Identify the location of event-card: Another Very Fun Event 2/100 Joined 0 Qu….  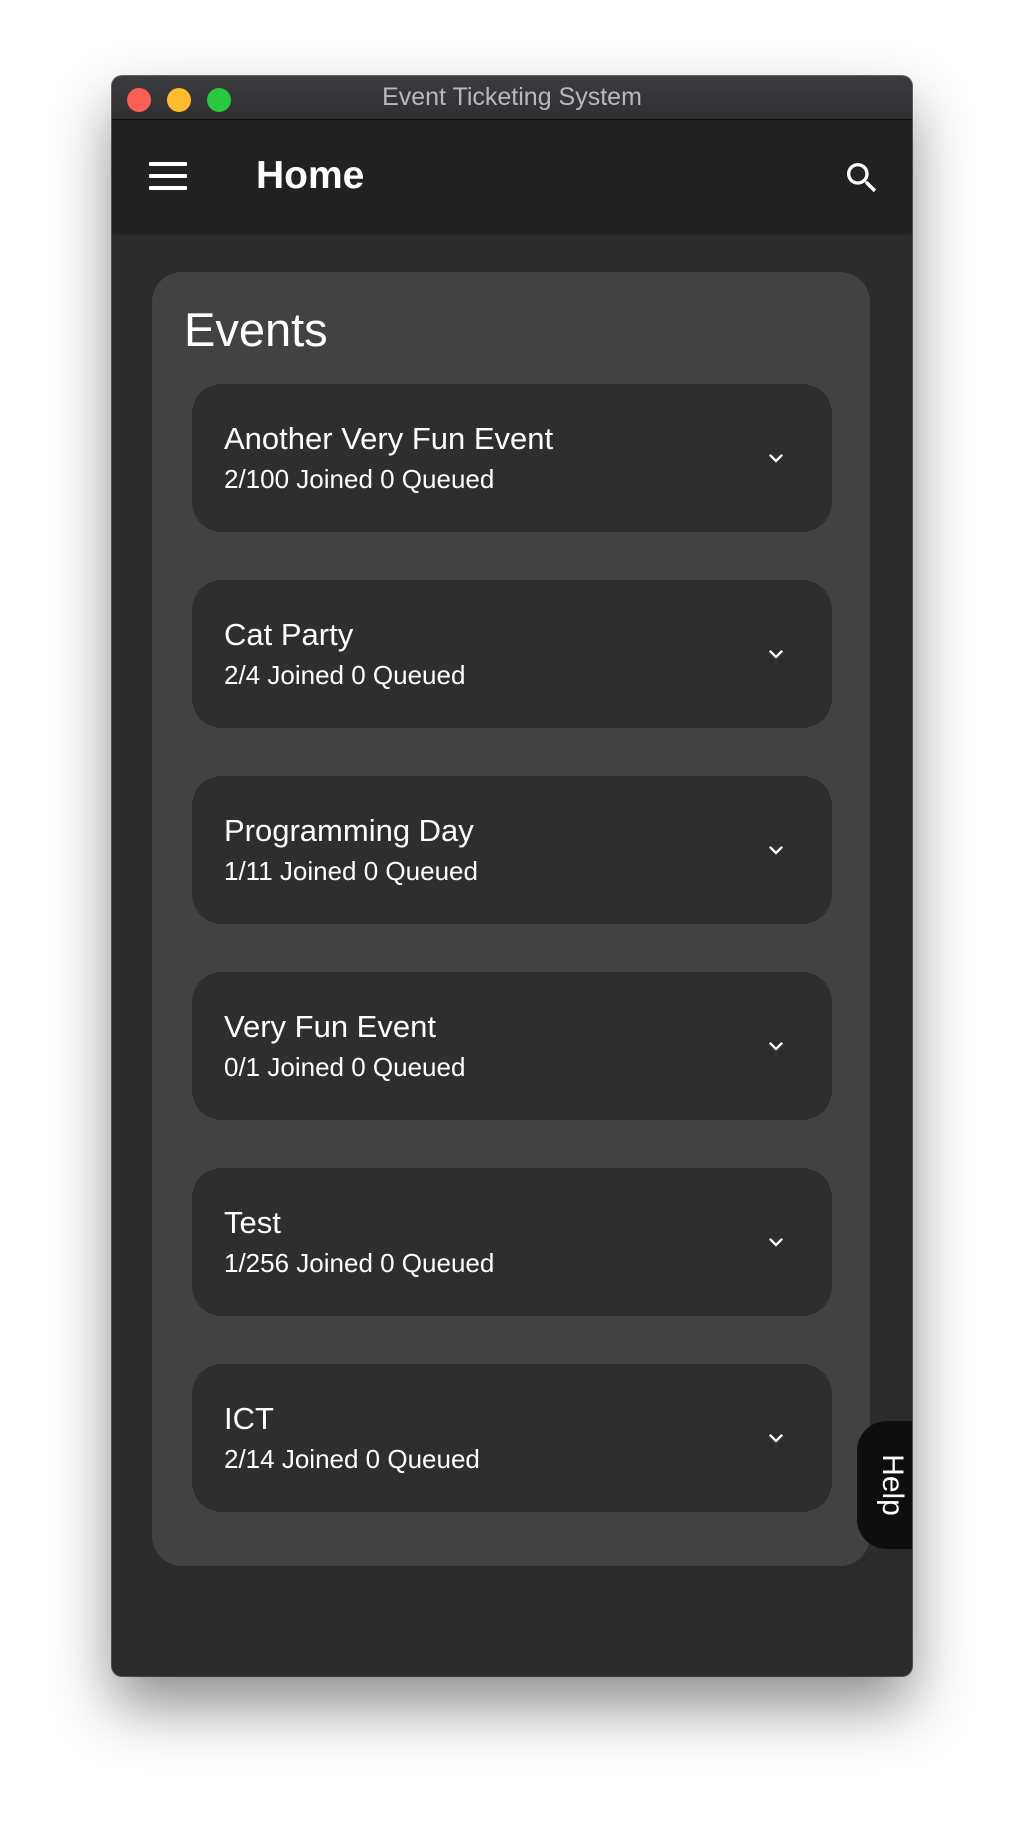
(512, 458).